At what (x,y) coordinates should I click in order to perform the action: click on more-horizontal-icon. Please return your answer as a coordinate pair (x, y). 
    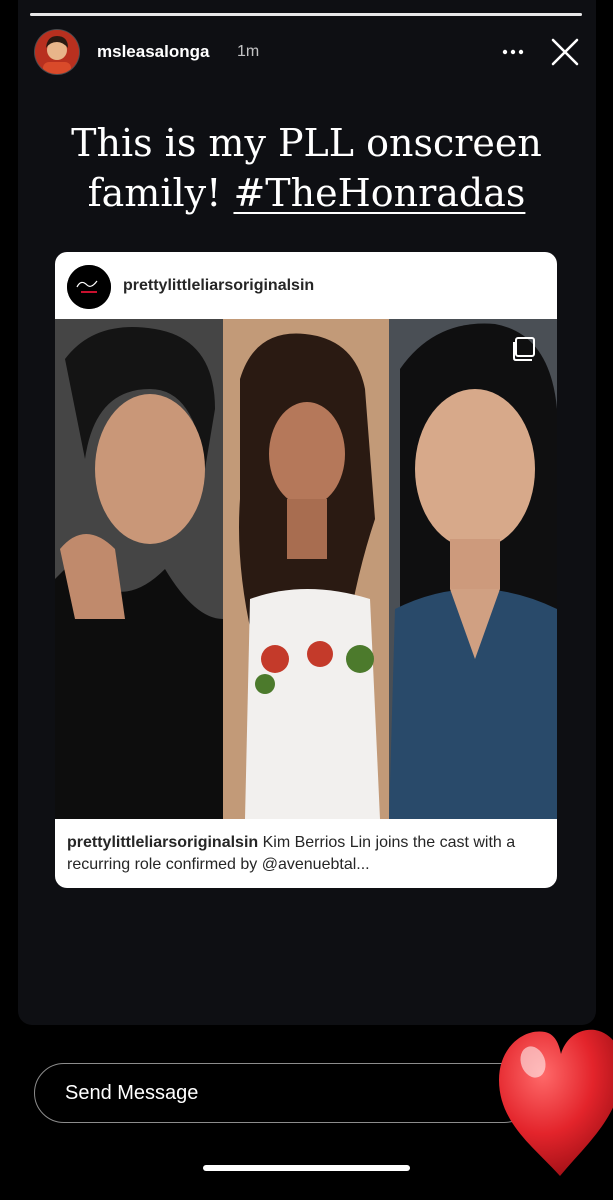
    Looking at the image, I should click on (513, 50).